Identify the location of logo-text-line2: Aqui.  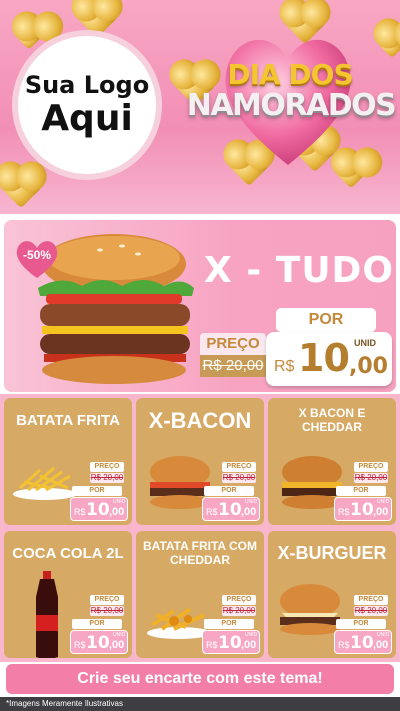
(87, 118).